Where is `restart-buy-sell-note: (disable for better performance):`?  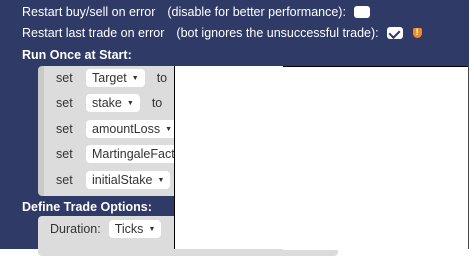 restart-buy-sell-note: (disable for better performance): is located at coordinates (256, 12).